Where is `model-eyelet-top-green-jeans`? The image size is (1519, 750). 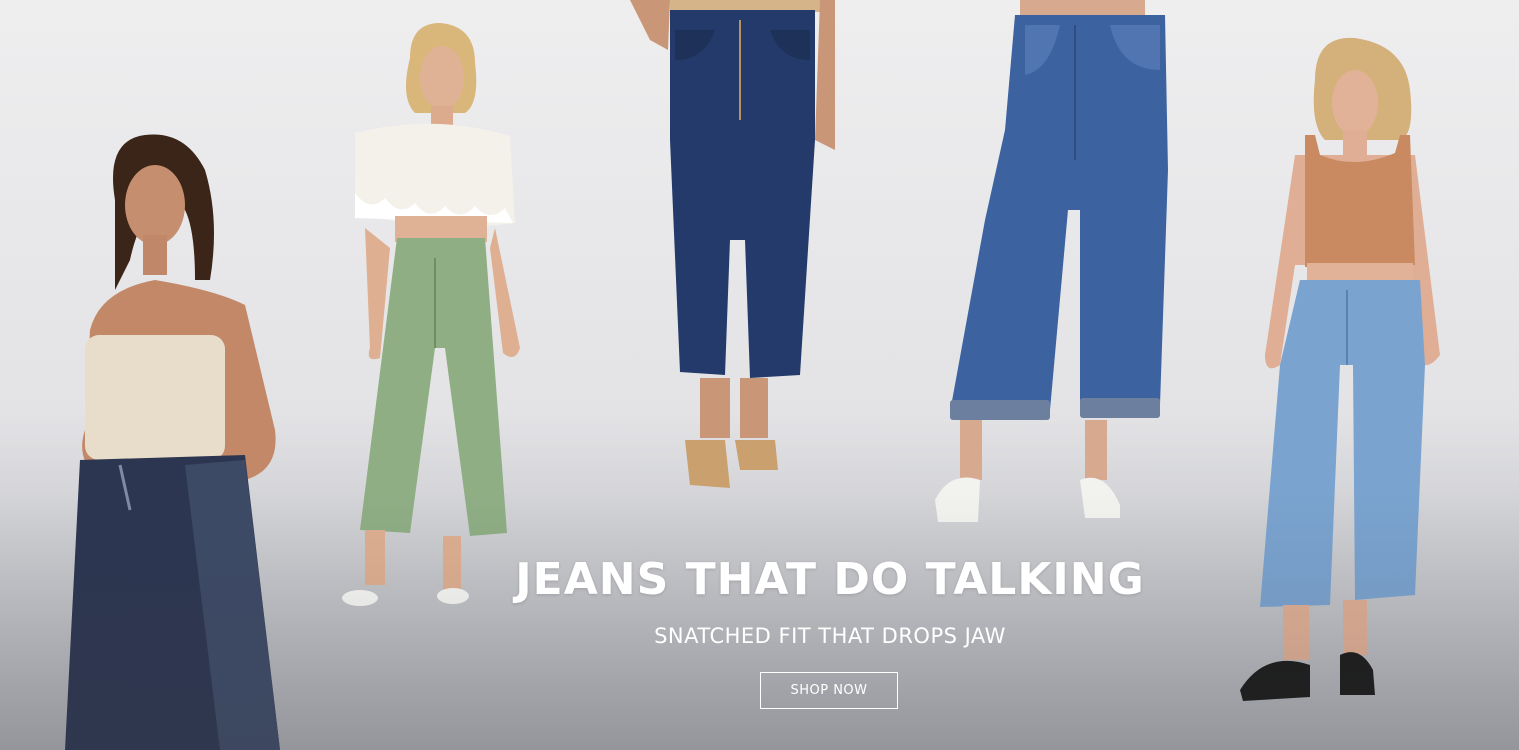 model-eyelet-top-green-jeans is located at coordinates (430, 318).